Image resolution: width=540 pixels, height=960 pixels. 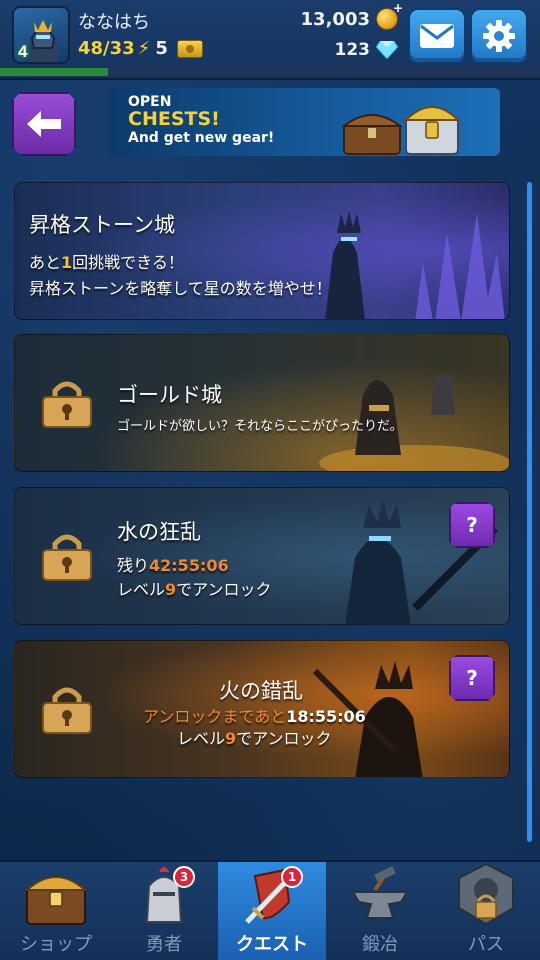 What do you see at coordinates (389, 15) in the screenshot?
I see `coin-icon: +` at bounding box center [389, 15].